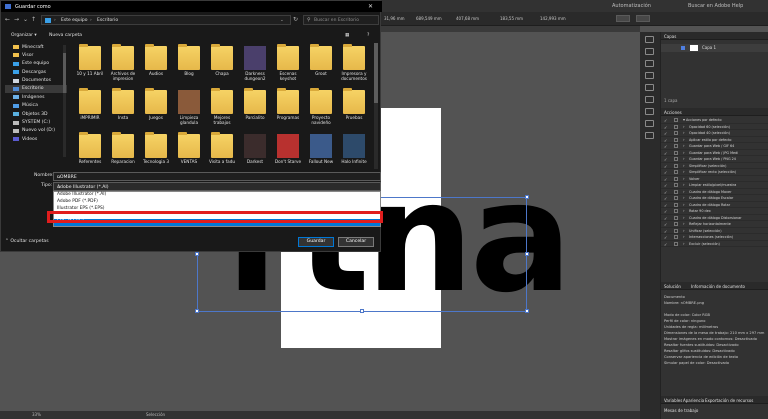 This screenshot has height=419, width=768. What do you see at coordinates (156, 64) in the screenshot?
I see `file-item: Audios` at bounding box center [156, 64].